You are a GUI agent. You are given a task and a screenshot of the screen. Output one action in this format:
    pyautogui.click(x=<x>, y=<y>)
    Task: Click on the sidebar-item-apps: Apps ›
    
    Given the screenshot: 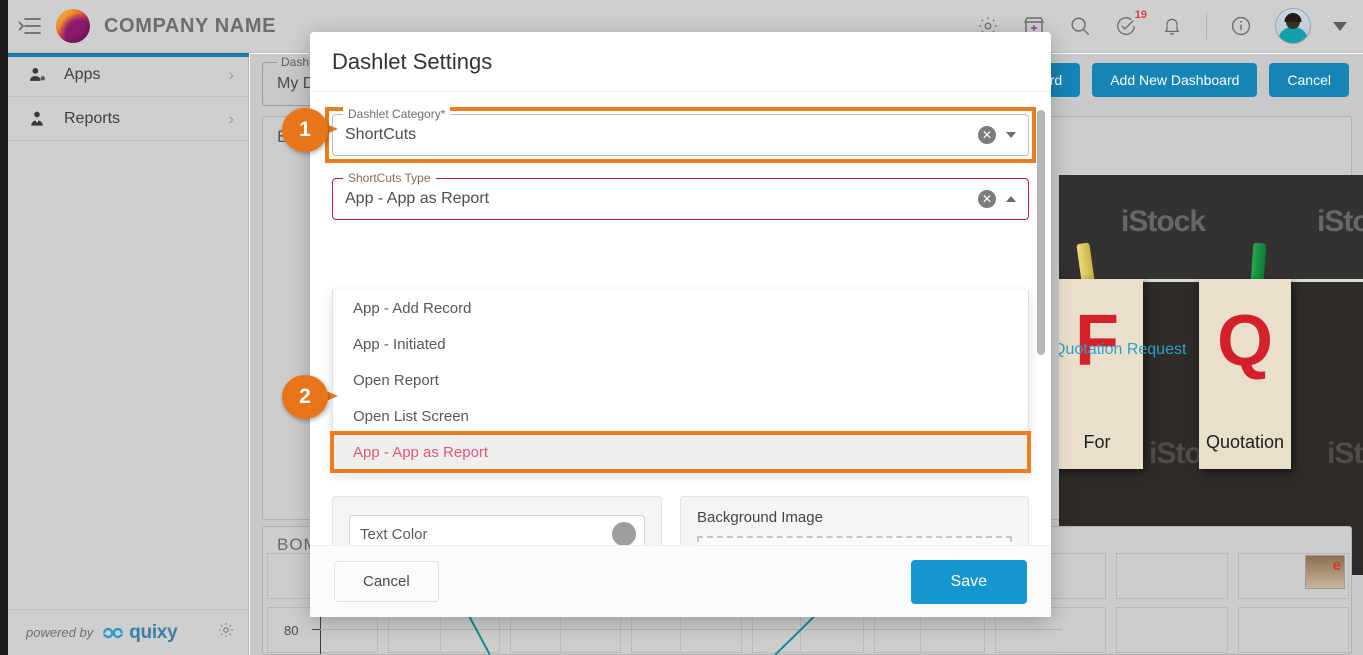 What is the action you would take?
    pyautogui.click(x=128, y=75)
    